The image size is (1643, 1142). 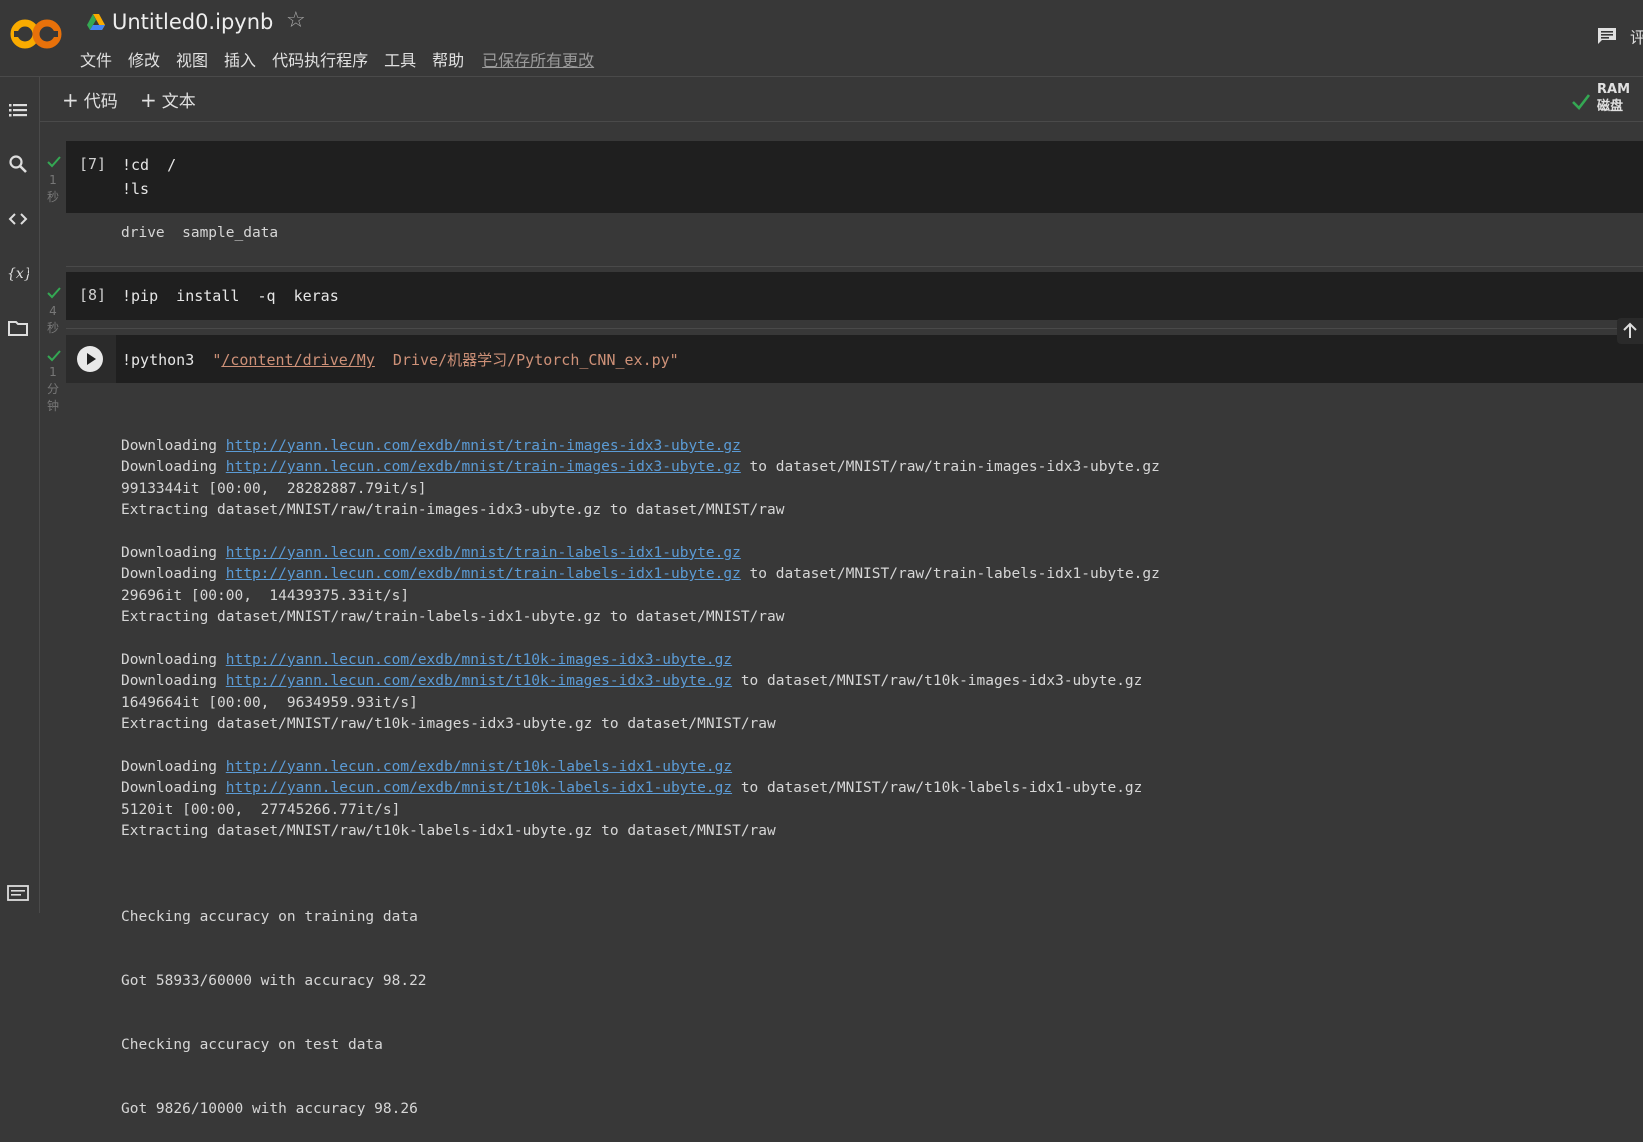 What do you see at coordinates (52, 406) in the screenshot?
I see `execution-time-unit: 钟` at bounding box center [52, 406].